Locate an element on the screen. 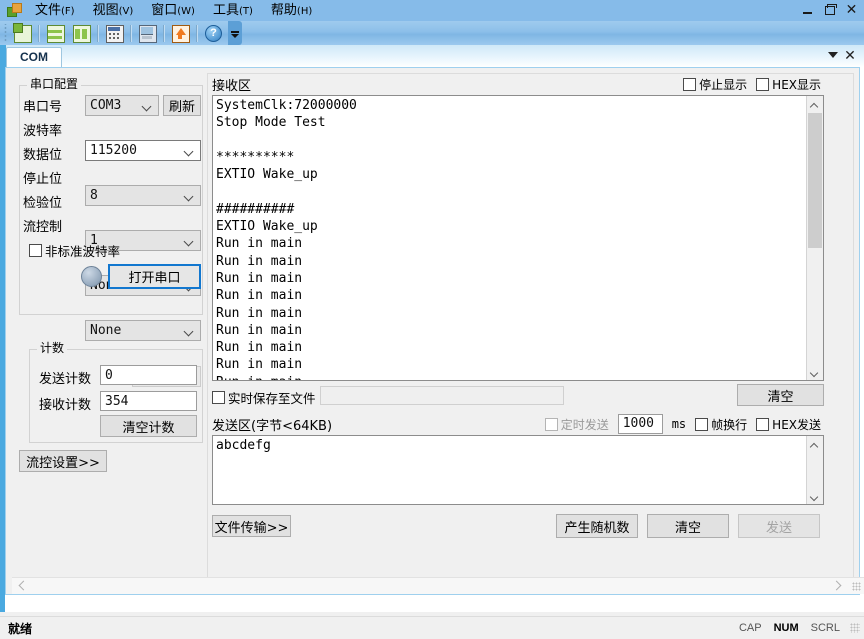 This screenshot has height=639, width=864. send-interval-value: 1000 is located at coordinates (638, 423).